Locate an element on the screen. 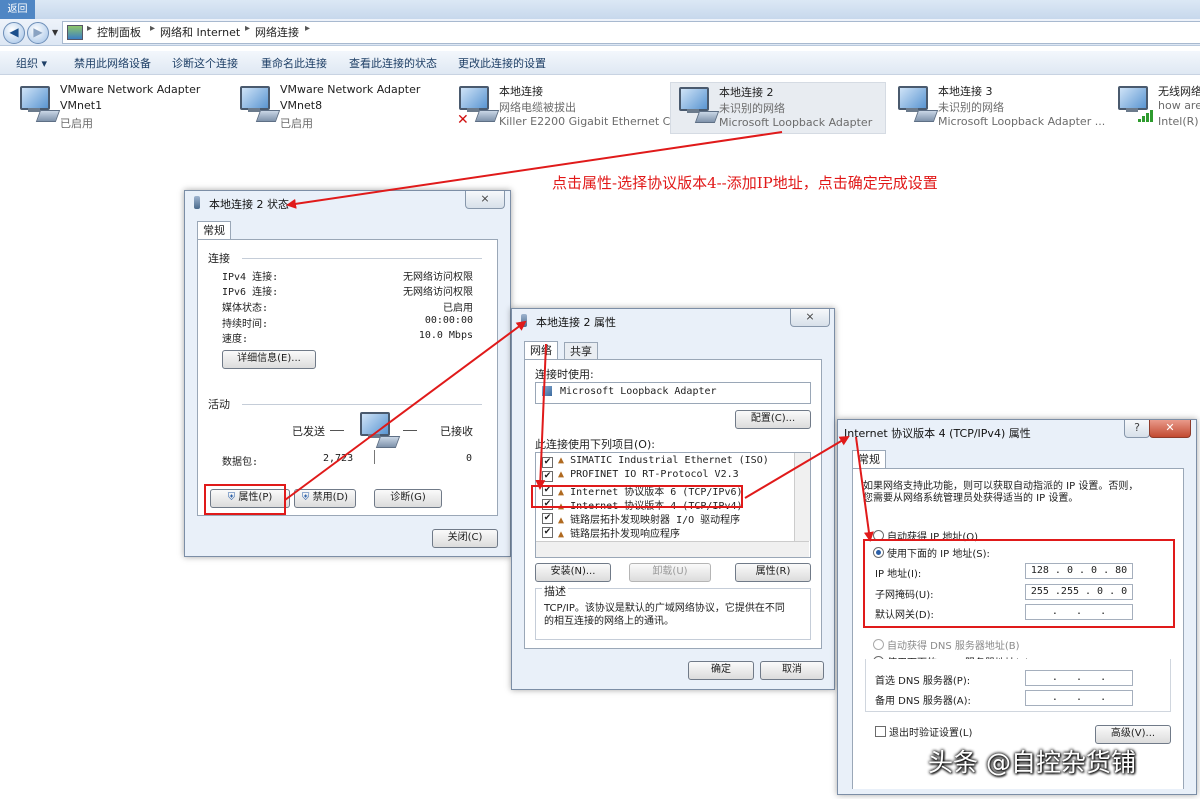 This screenshot has height=799, width=1200. watermark: 头条 @自控杂货铺 is located at coordinates (1032, 762).